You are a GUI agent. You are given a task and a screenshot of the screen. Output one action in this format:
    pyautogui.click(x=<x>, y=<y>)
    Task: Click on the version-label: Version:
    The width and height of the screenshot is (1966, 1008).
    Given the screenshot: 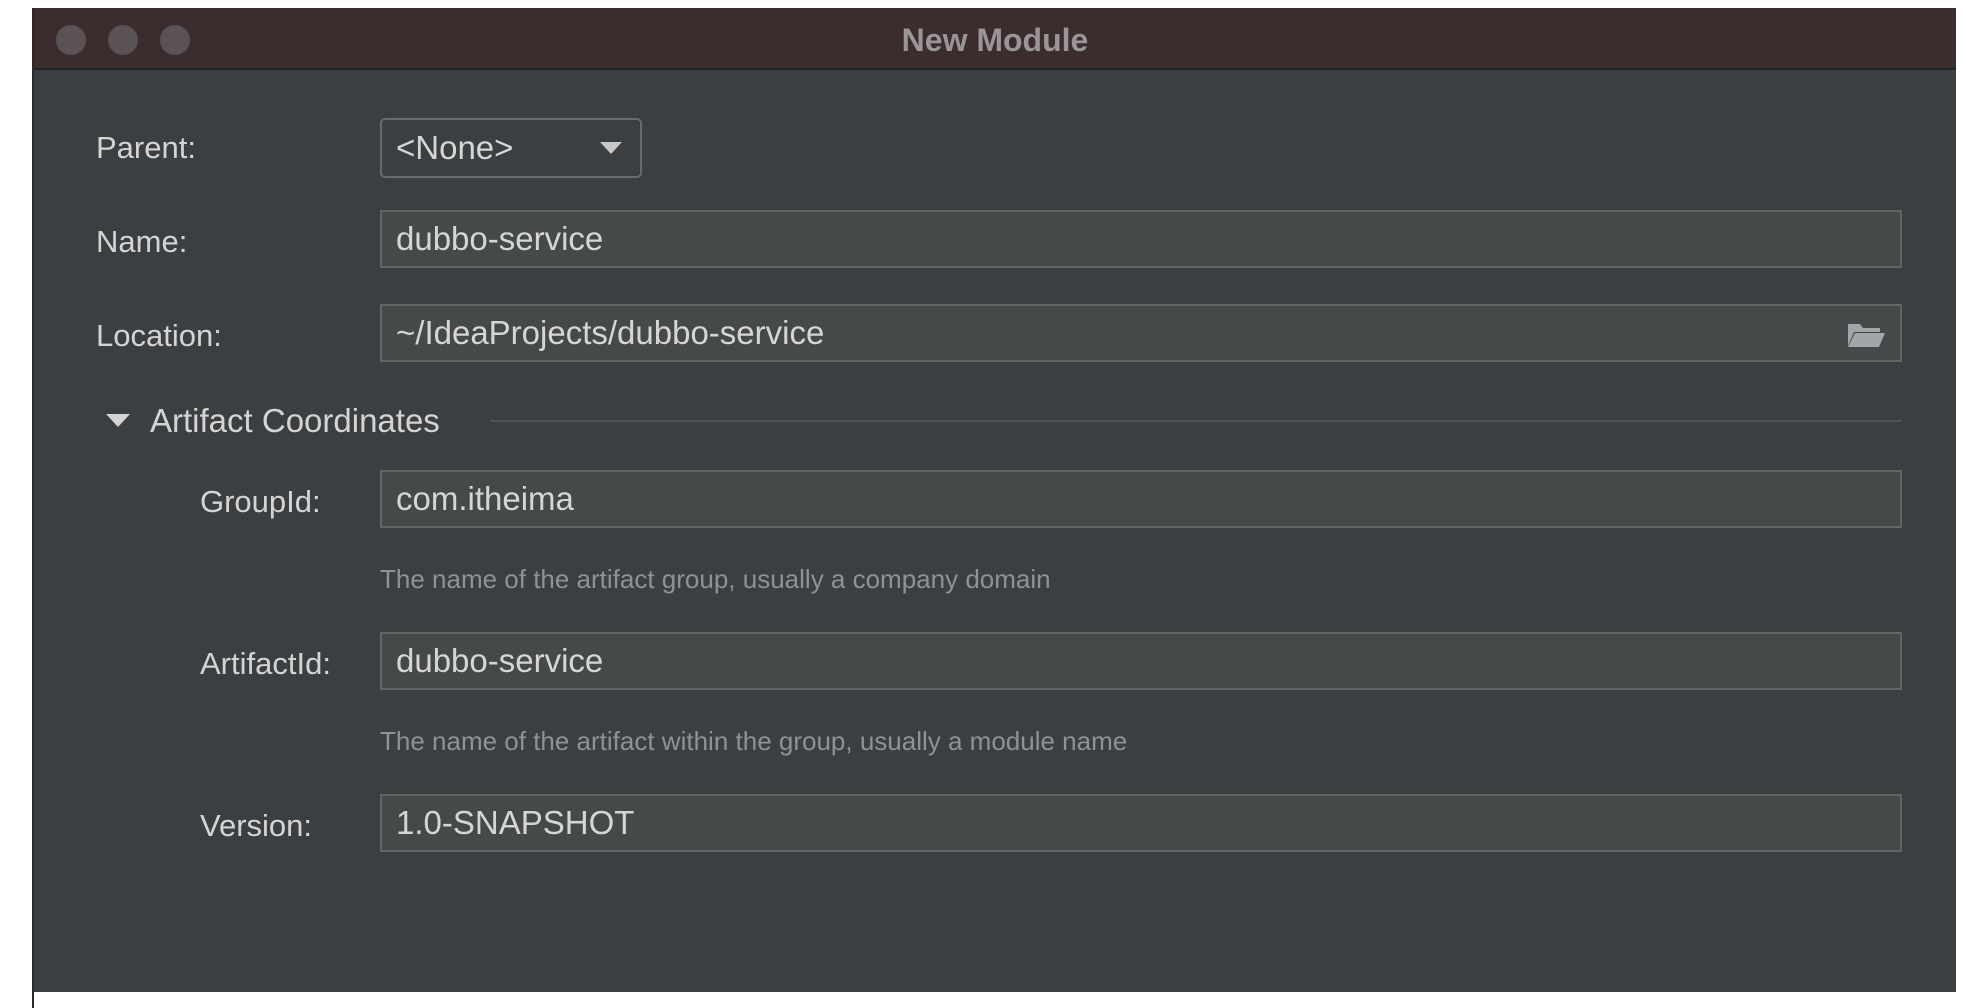 What is the action you would take?
    pyautogui.click(x=256, y=825)
    